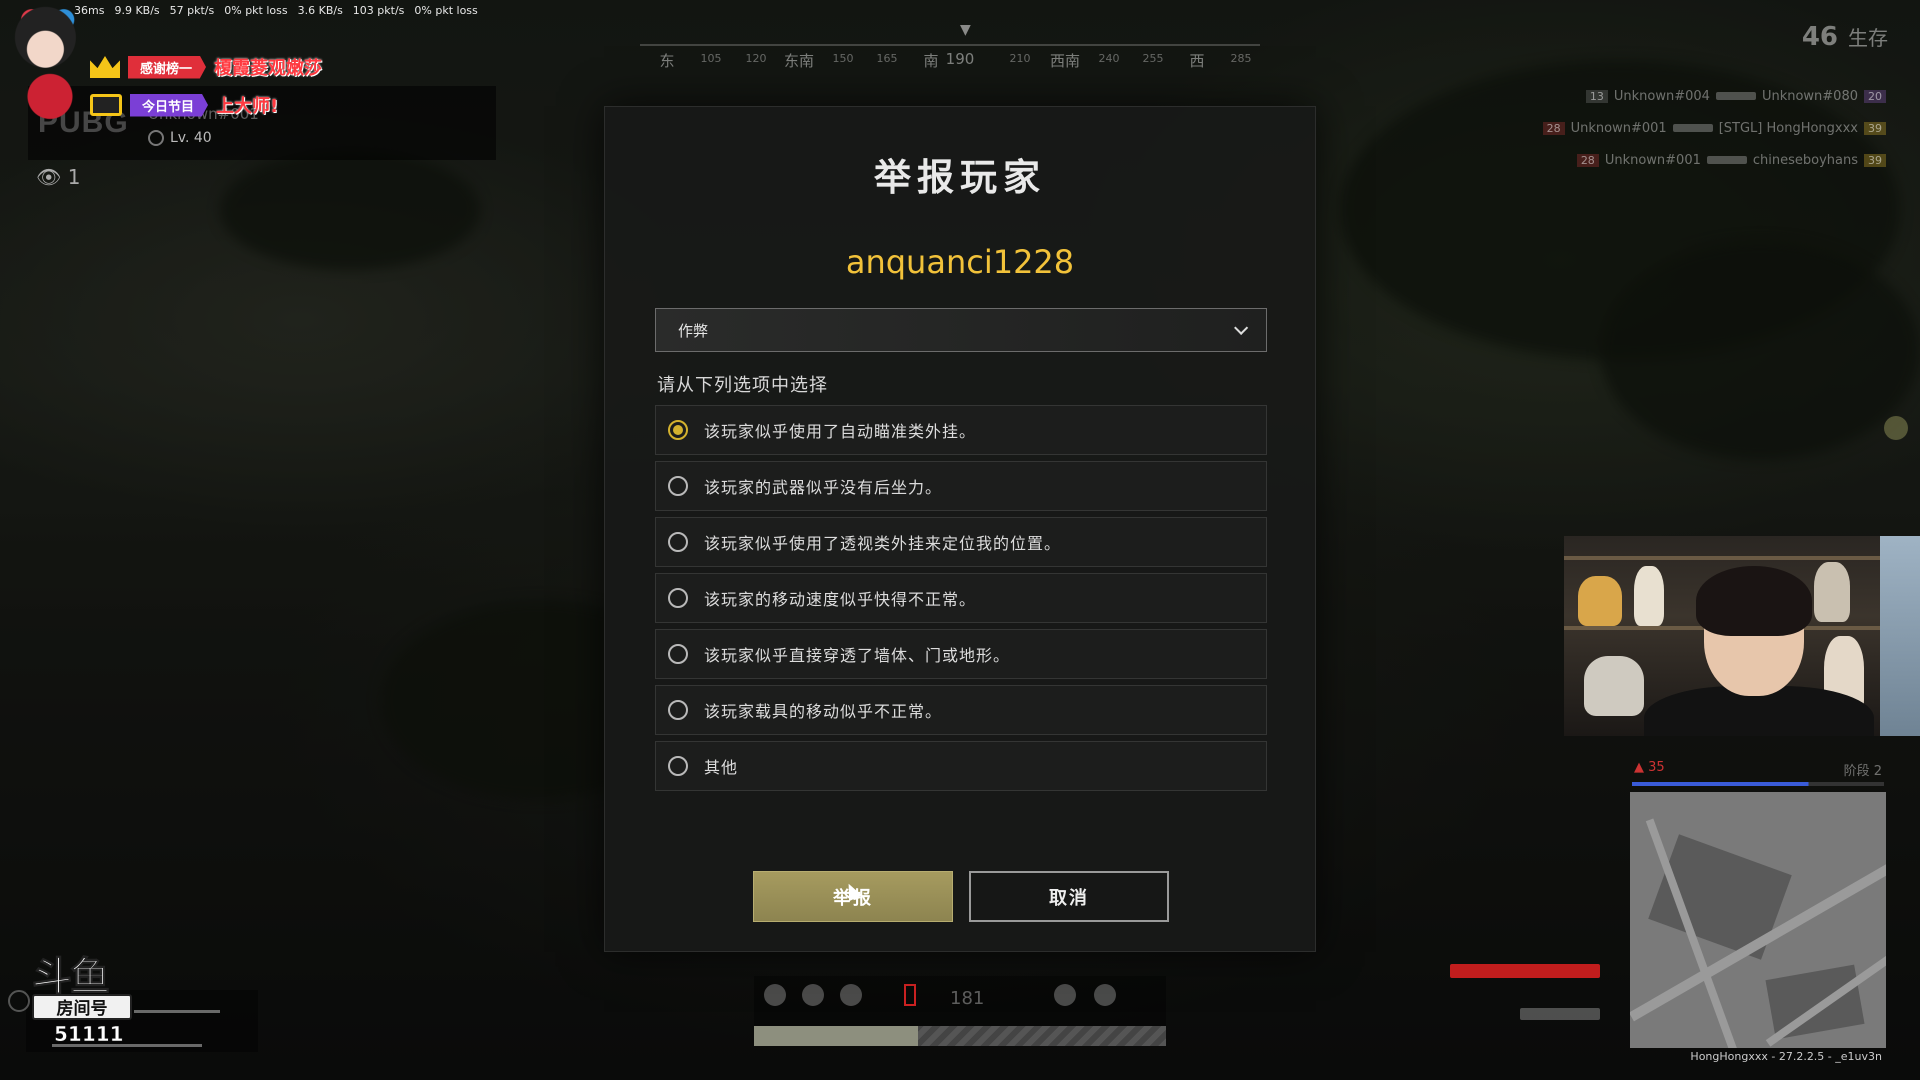 The width and height of the screenshot is (1920, 1080). Describe the element at coordinates (775, 995) in the screenshot. I see `helmet-icon` at that location.